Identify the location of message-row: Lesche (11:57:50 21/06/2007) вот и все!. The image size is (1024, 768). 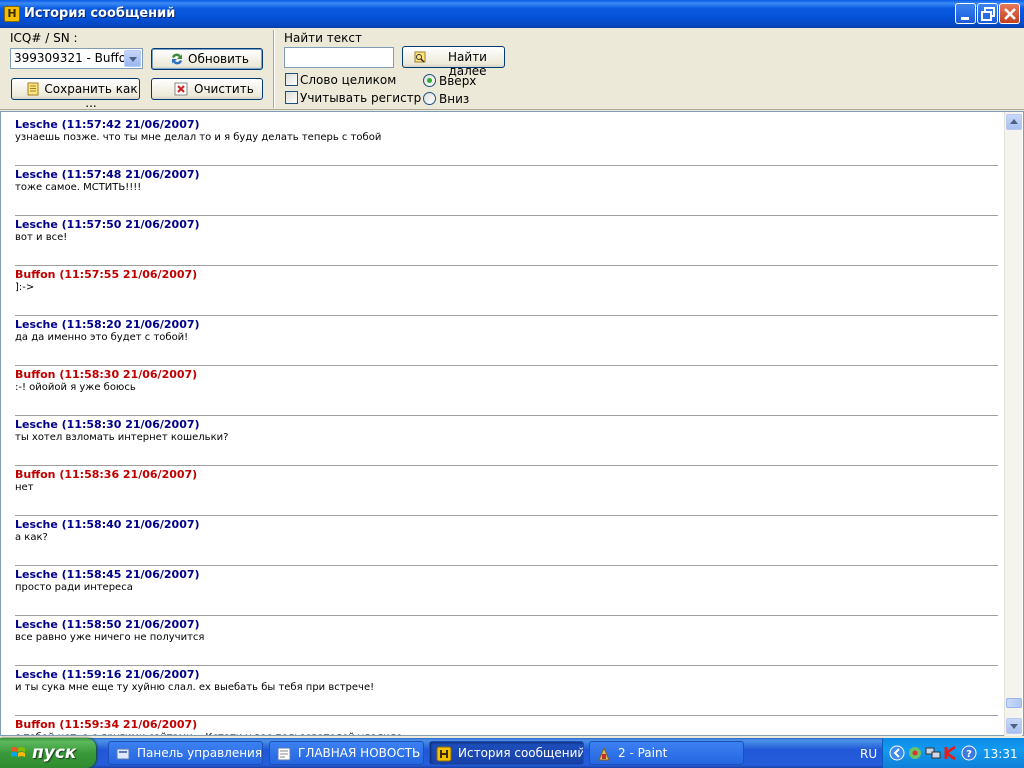
(506, 241).